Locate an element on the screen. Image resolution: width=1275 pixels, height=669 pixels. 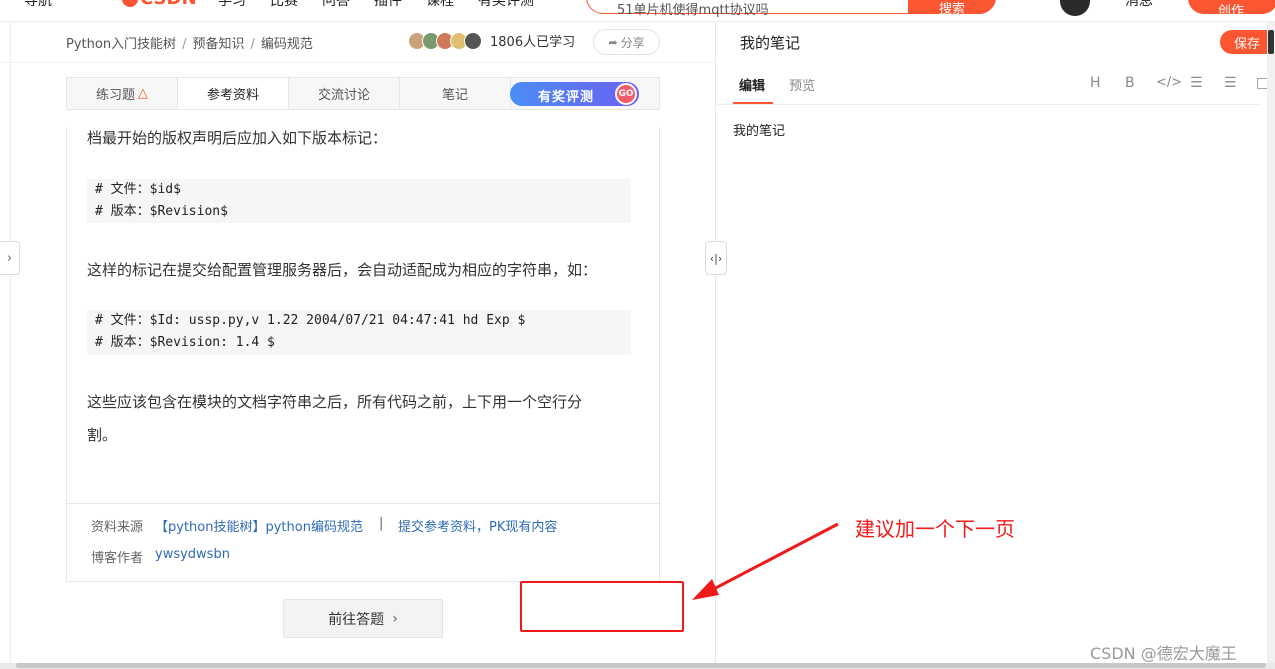
watermark: CSDN @德宏大魔王 is located at coordinates (1163, 653).